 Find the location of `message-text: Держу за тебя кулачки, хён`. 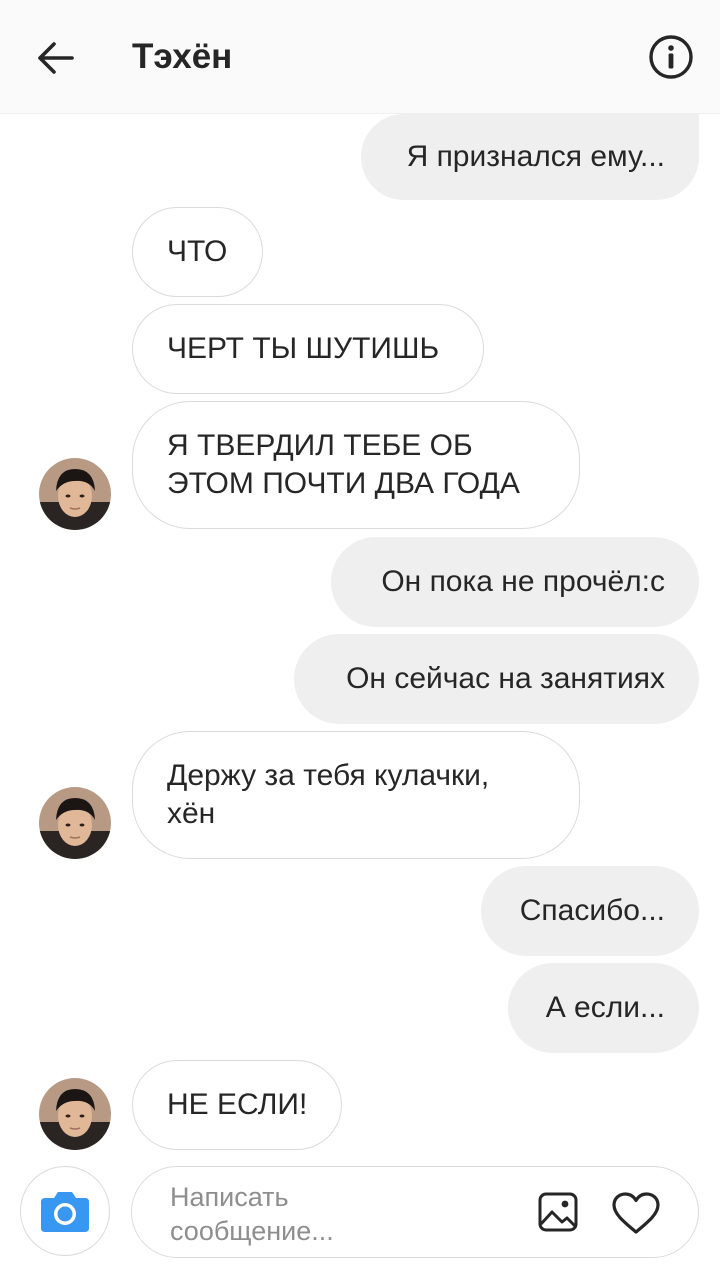

message-text: Держу за тебя кулачки, хён is located at coordinates (328, 794).